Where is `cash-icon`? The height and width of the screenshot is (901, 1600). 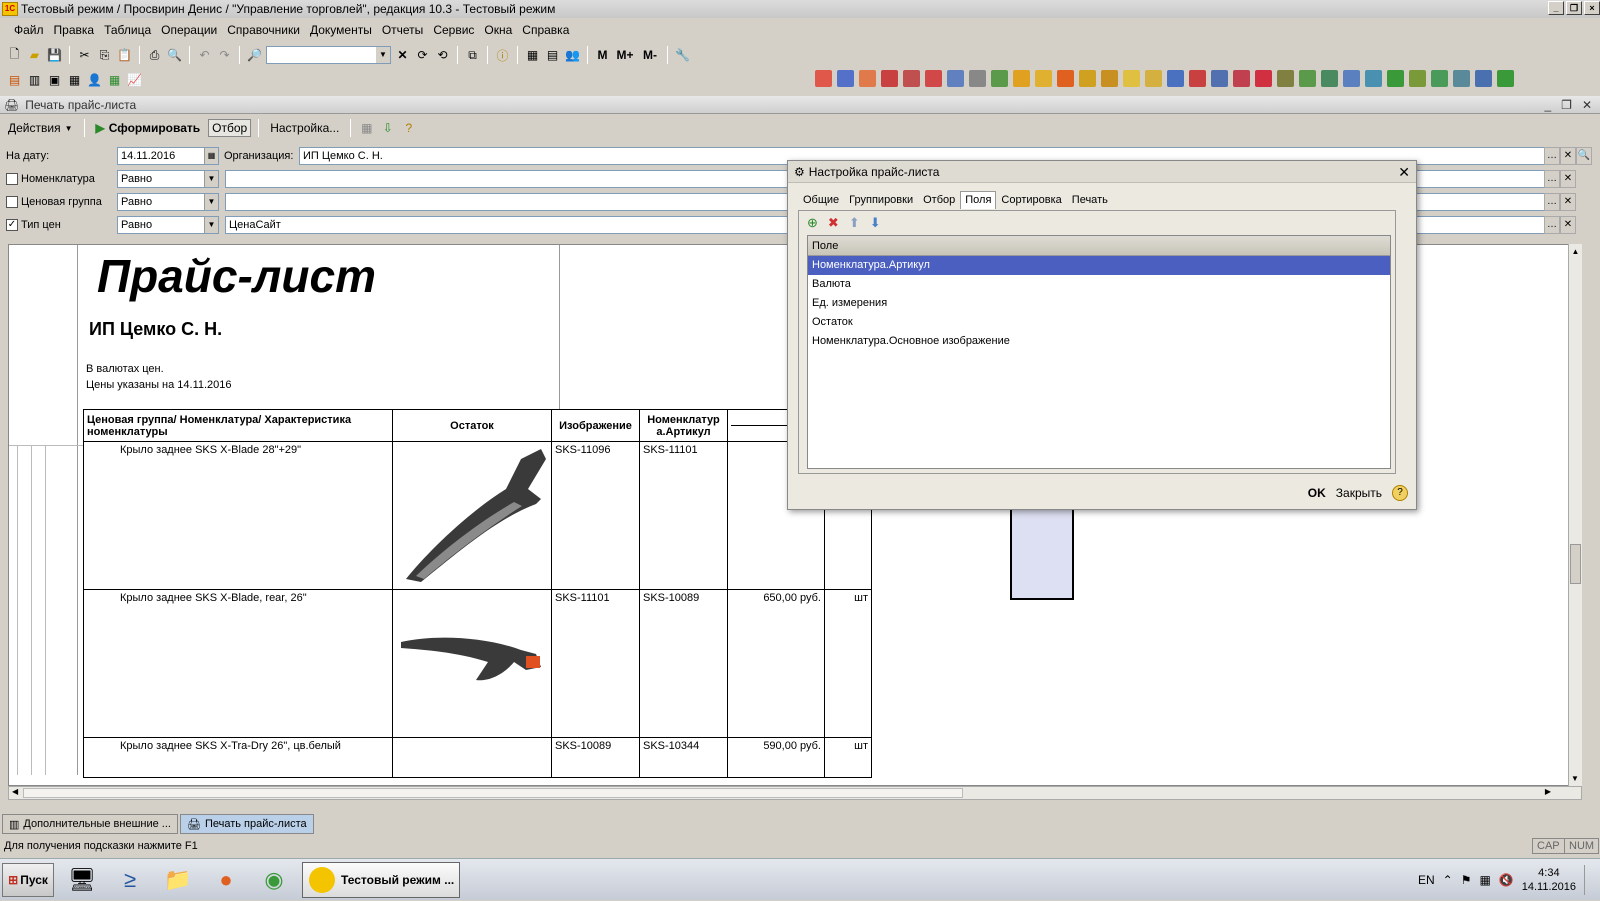 cash-icon is located at coordinates (1131, 78).